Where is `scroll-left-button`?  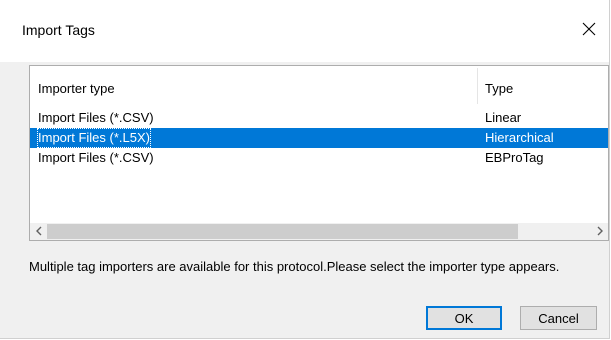 scroll-left-button is located at coordinates (38, 231).